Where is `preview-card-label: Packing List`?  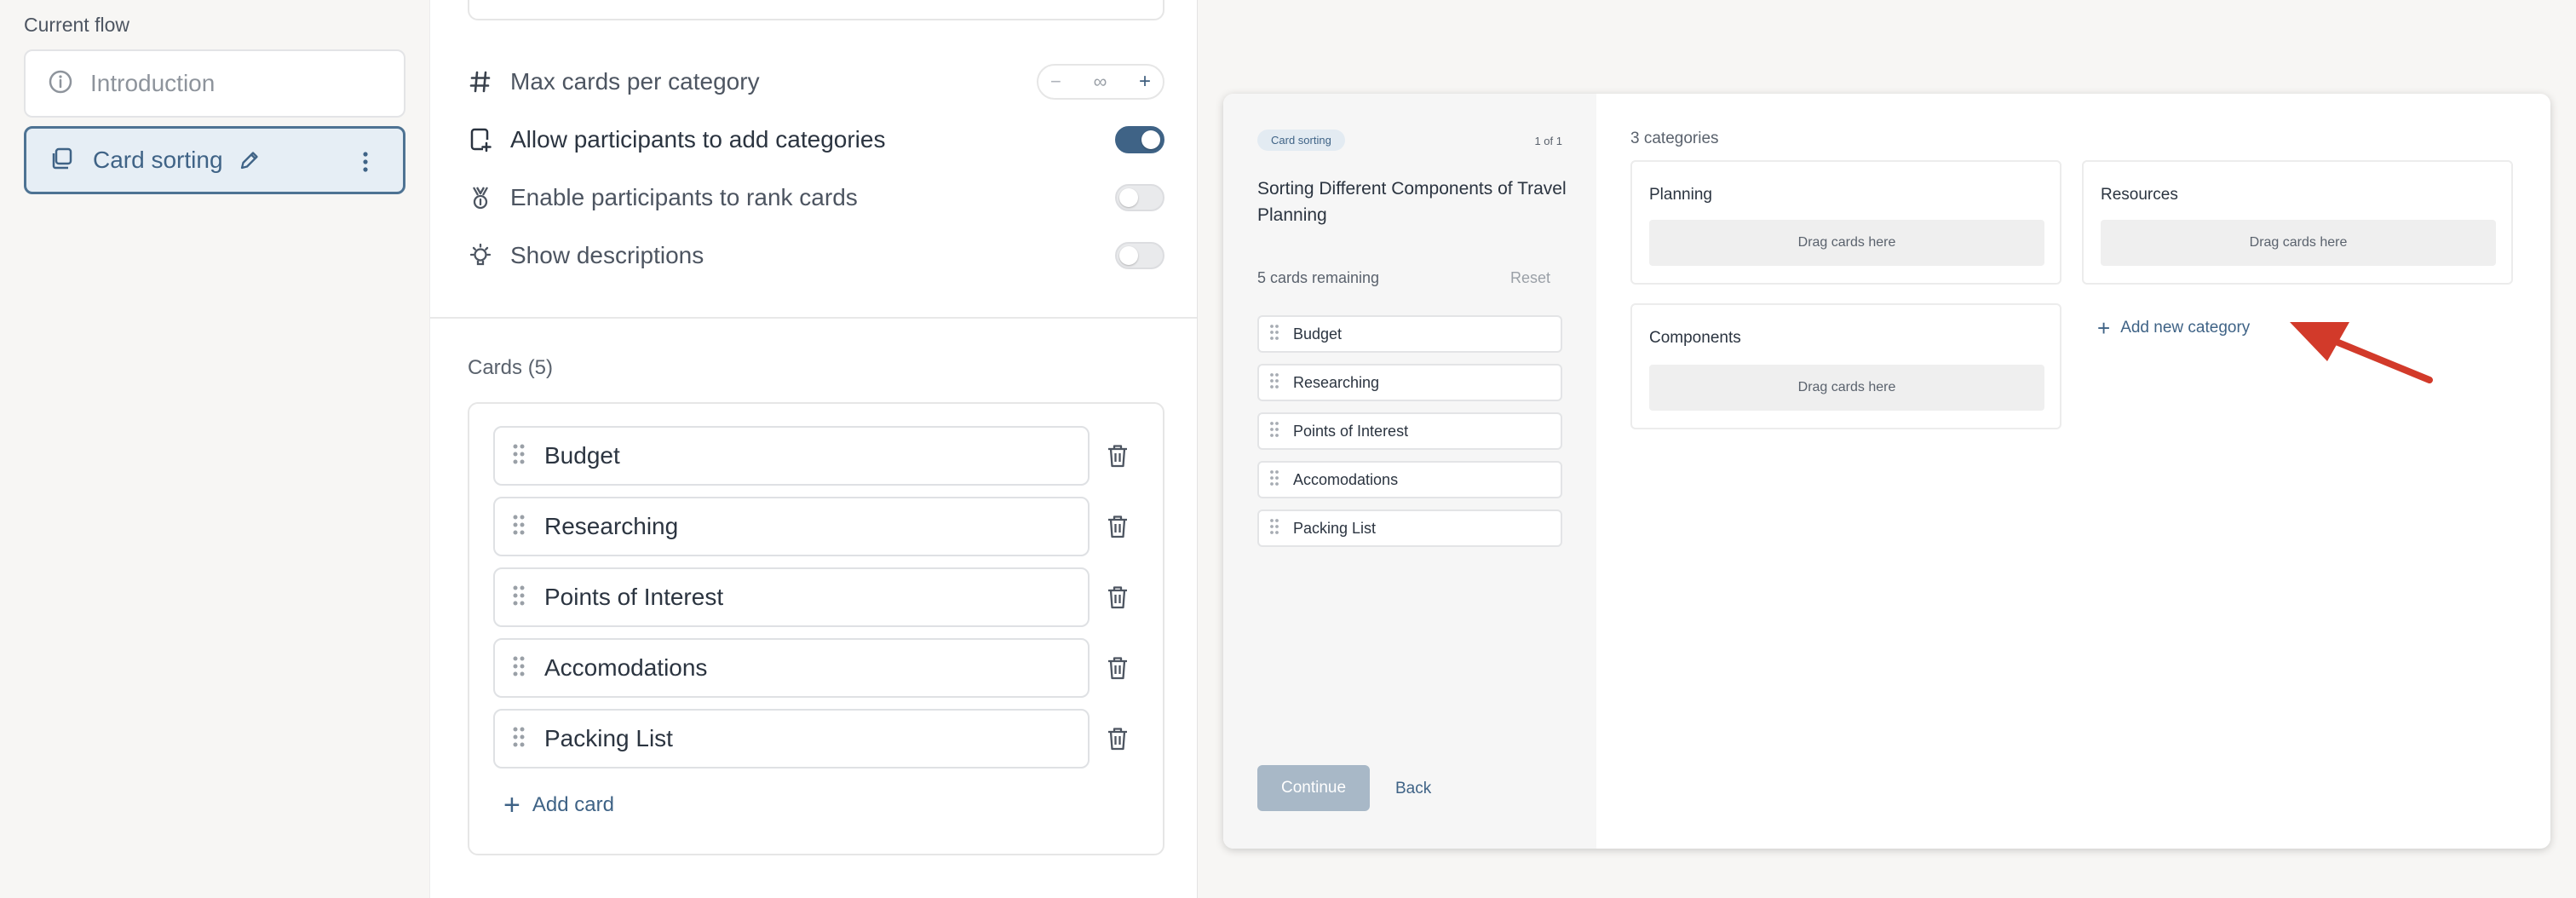 preview-card-label: Packing List is located at coordinates (1335, 528).